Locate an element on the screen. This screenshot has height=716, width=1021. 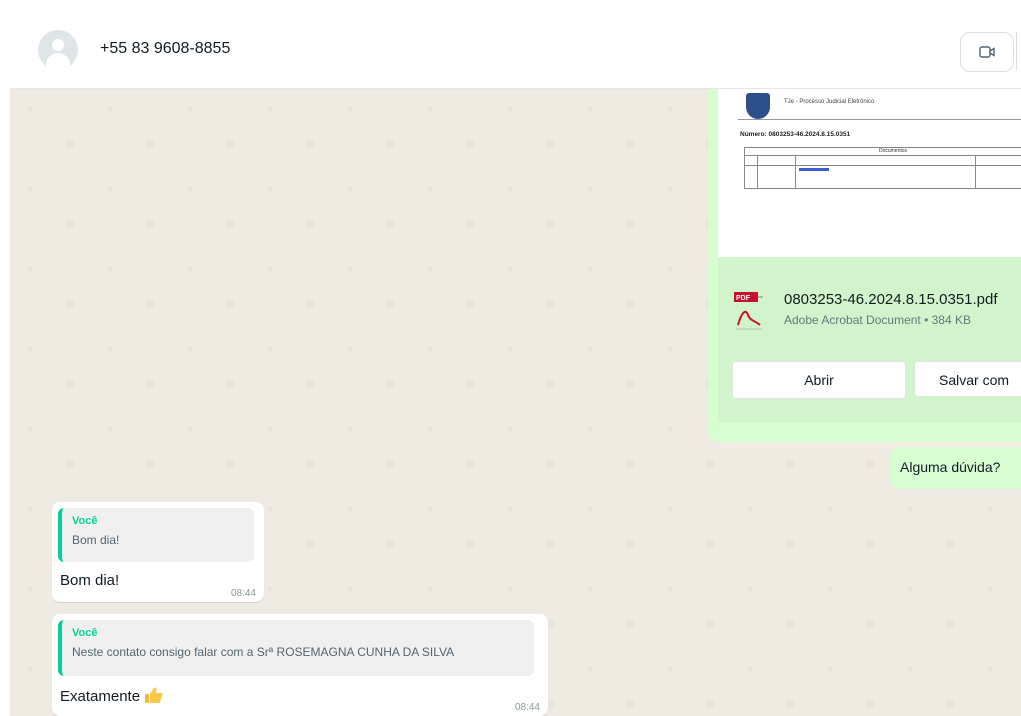
open-button: Abrir is located at coordinates (819, 380).